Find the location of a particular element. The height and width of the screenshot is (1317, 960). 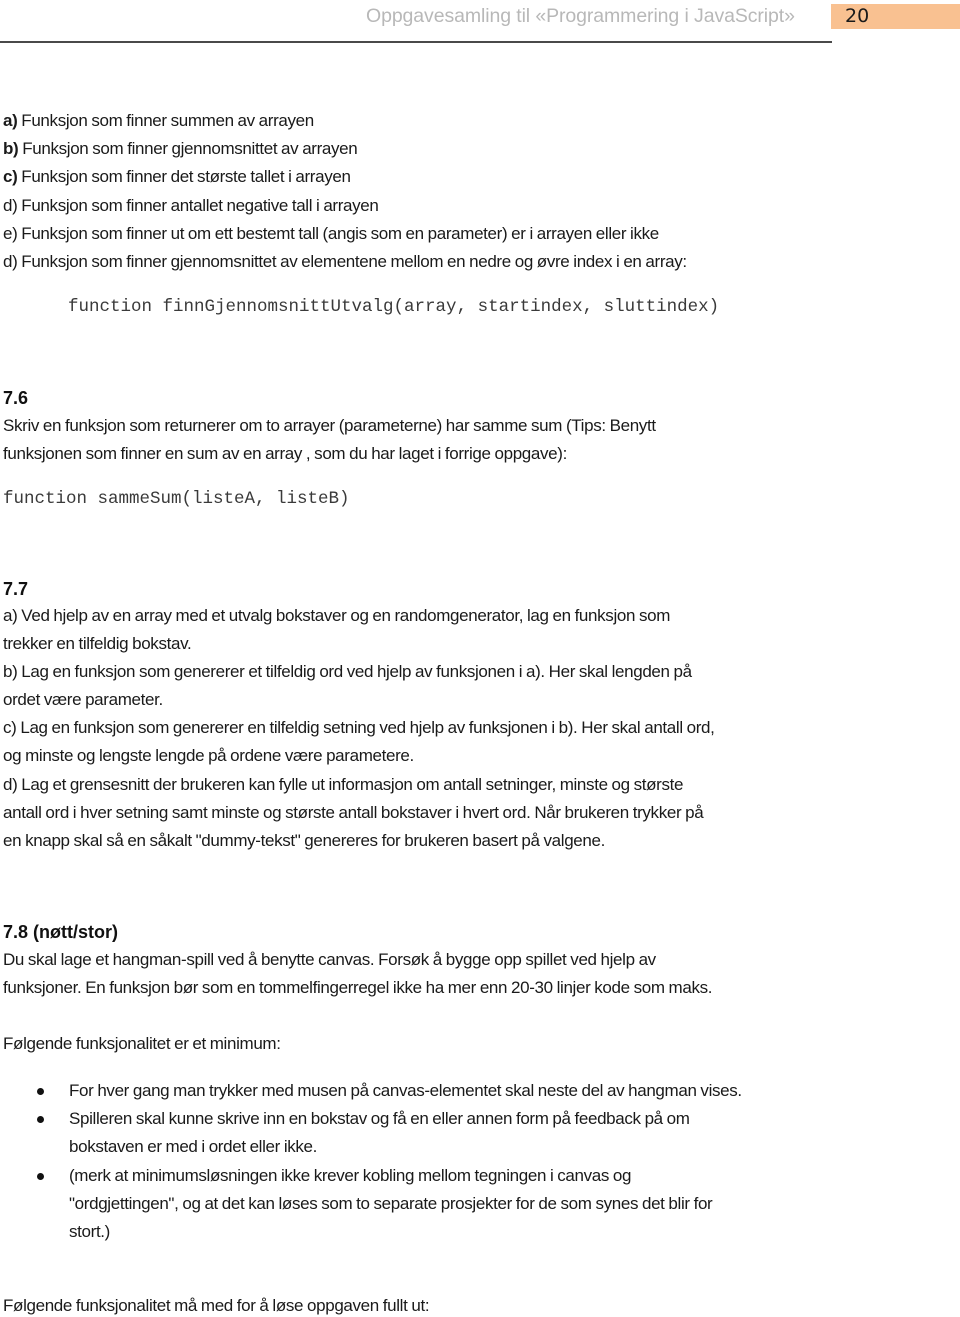

item-label: b) is located at coordinates (11, 148).